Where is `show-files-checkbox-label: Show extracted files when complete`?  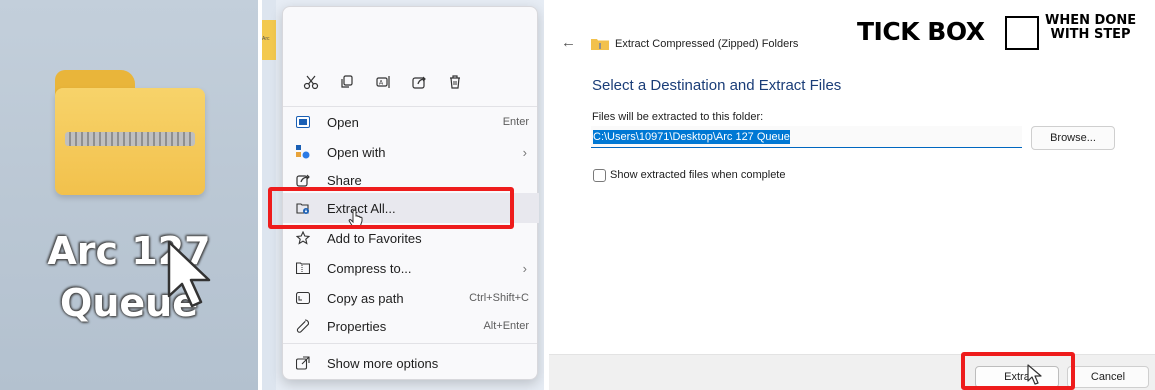
show-files-checkbox-label: Show extracted files when complete is located at coordinates (698, 175).